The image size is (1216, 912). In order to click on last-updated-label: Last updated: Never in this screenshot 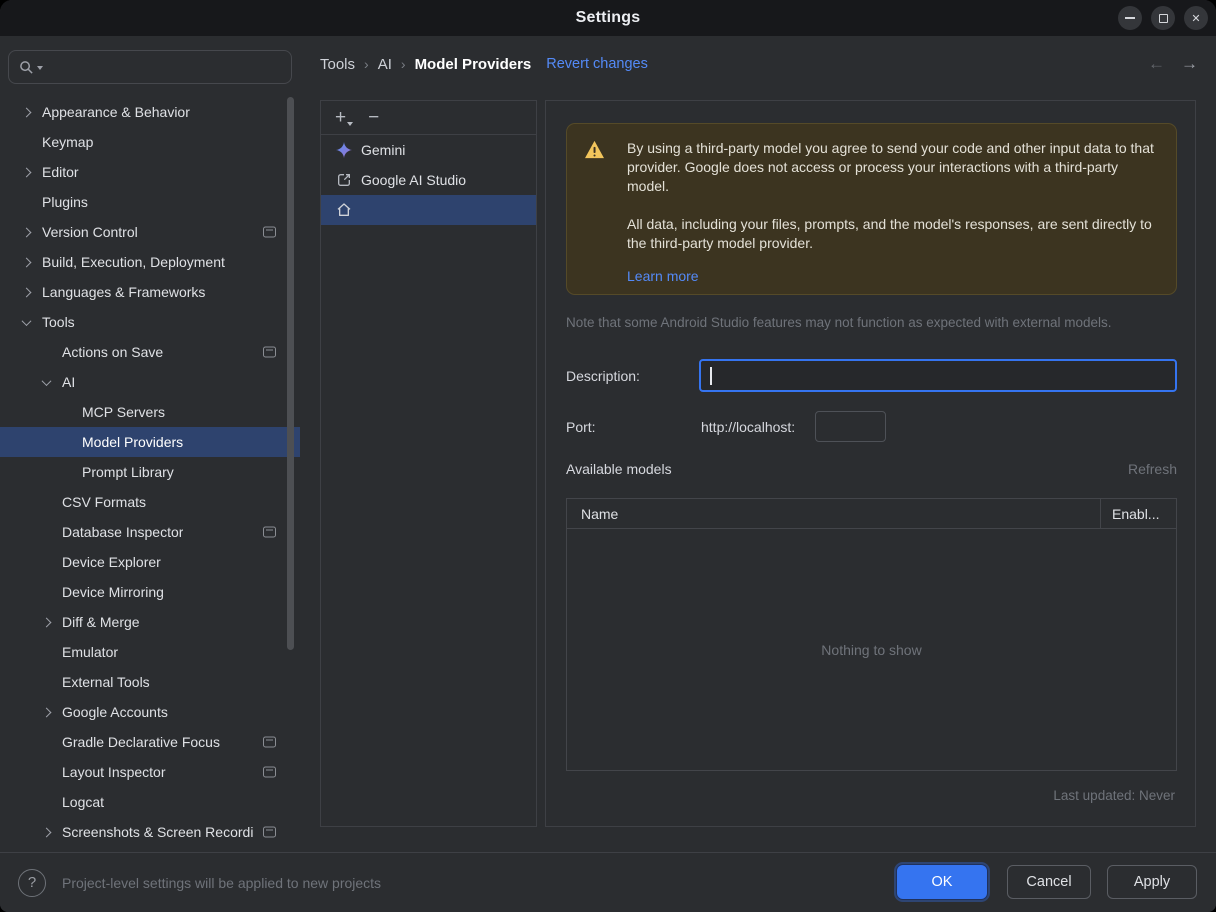, I will do `click(1114, 795)`.